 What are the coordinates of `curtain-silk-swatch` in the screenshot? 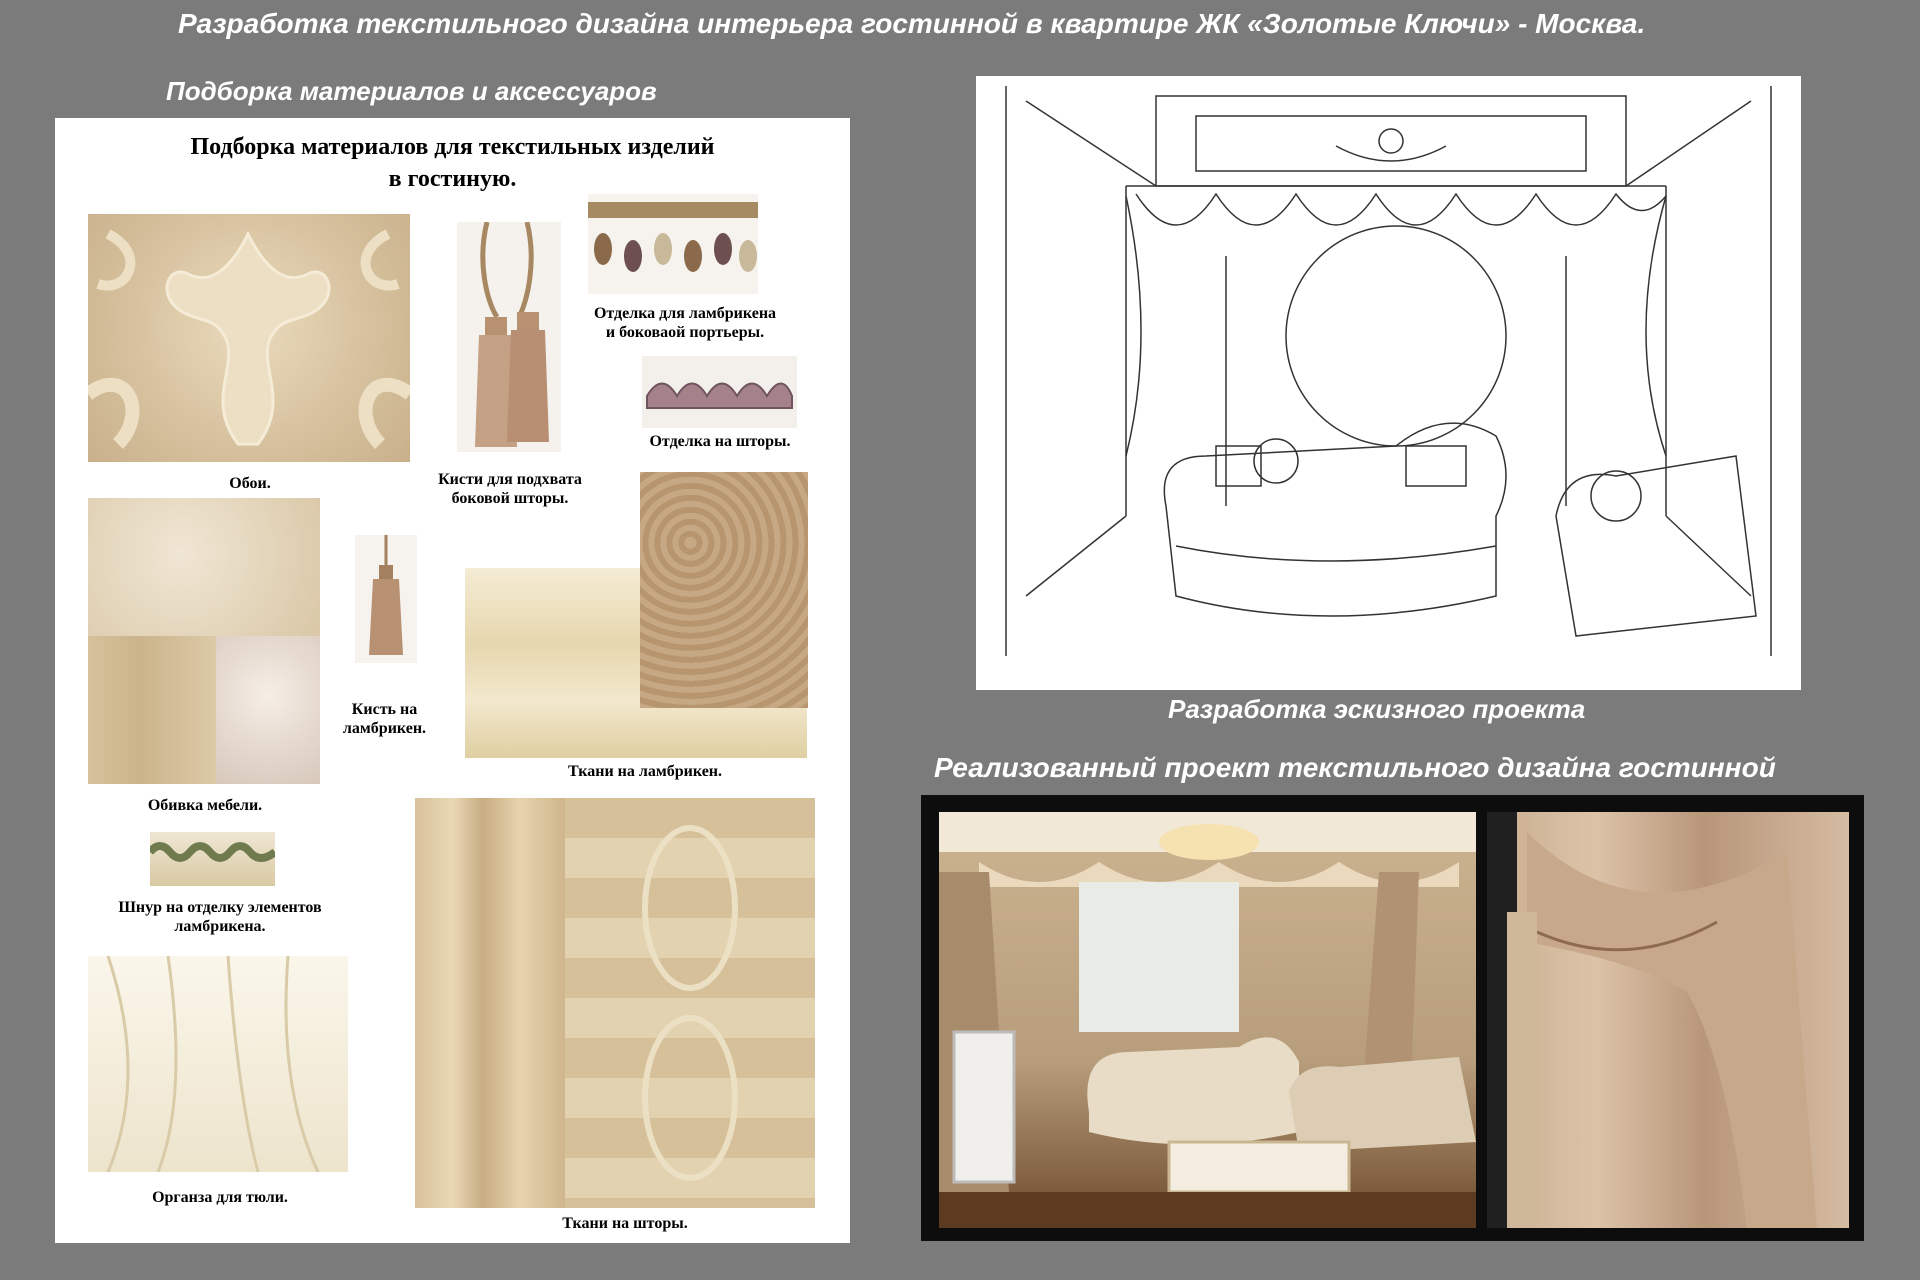 It's located at (490, 1003).